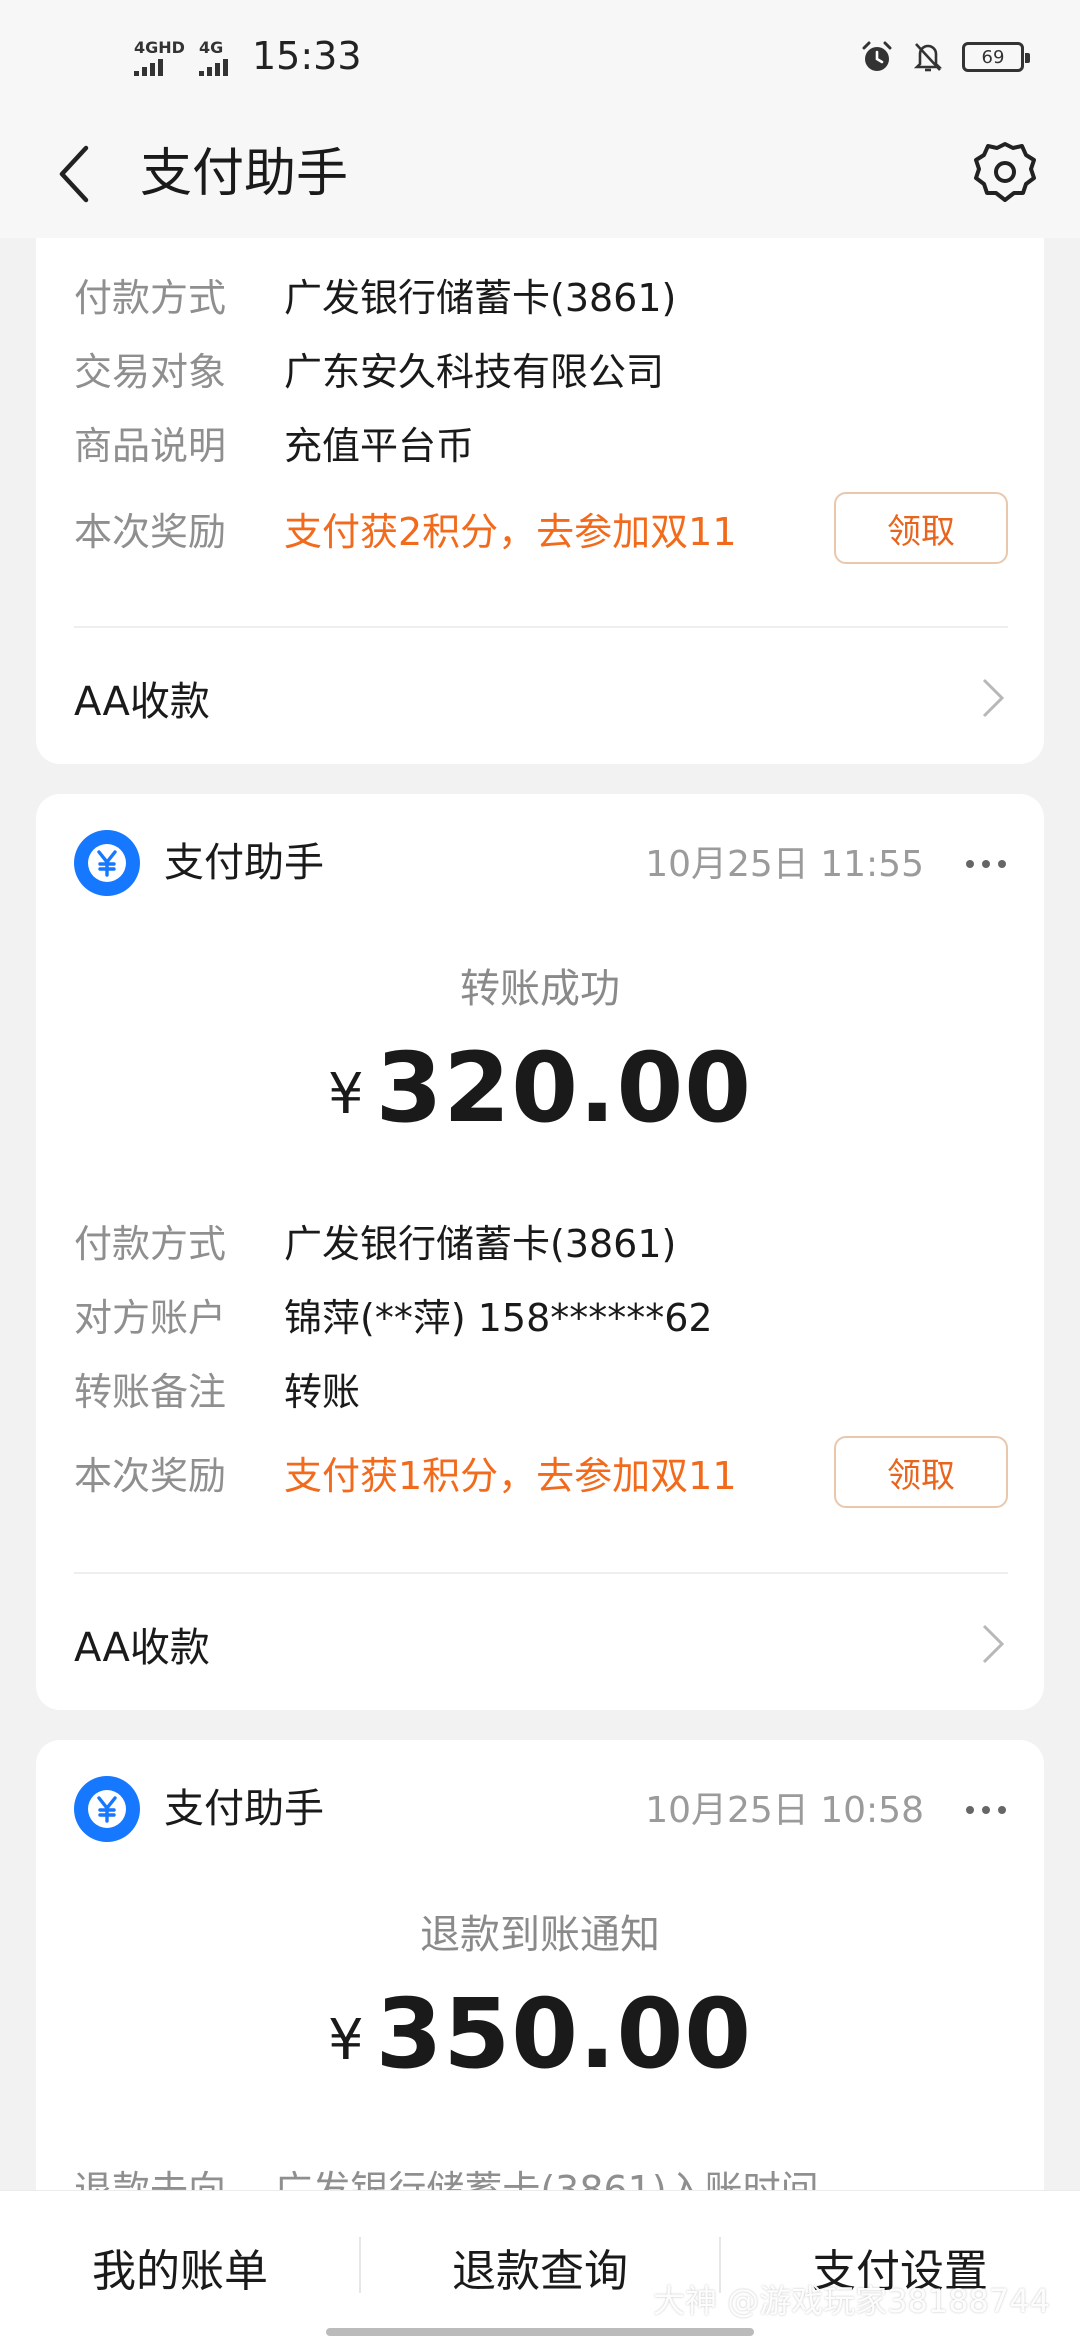  I want to click on transaction-amount: ¥350.00, so click(540, 2034).